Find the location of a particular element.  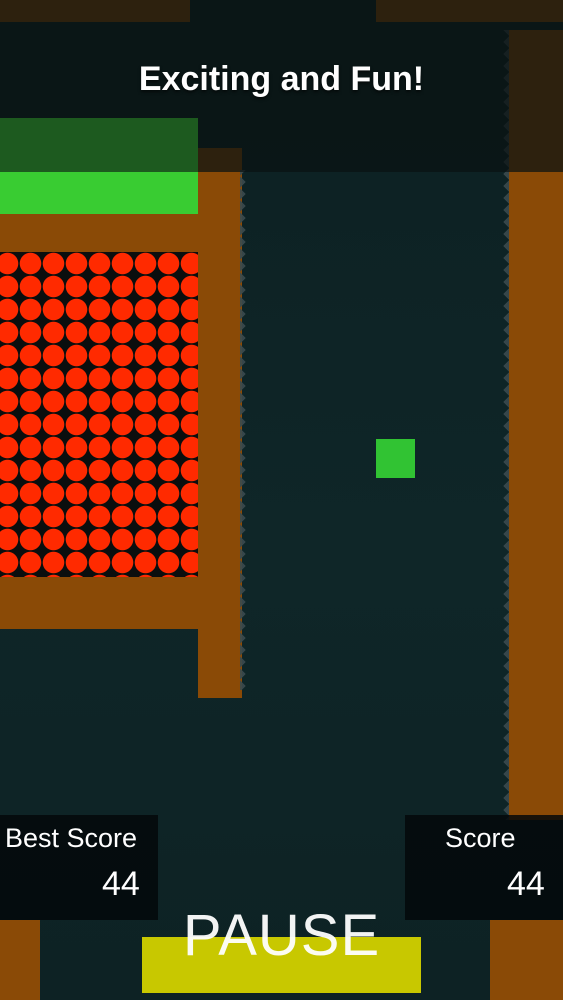

score-label: Score is located at coordinates (480, 838).